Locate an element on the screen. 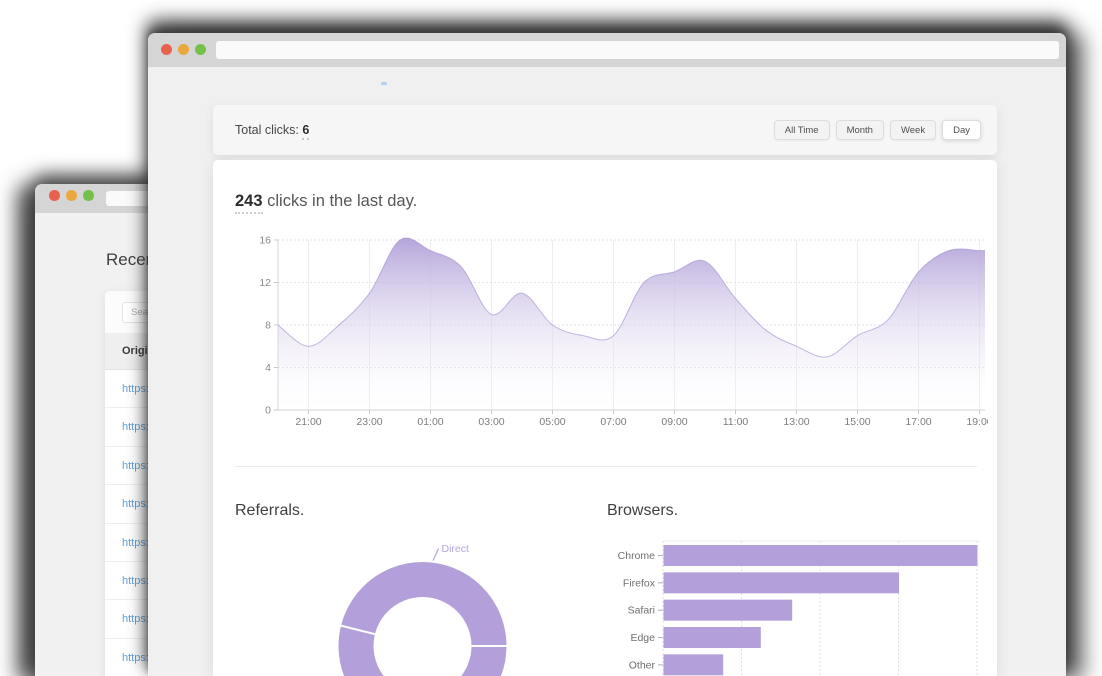 Image resolution: width=1102 pixels, height=676 pixels. svg-text: 05:00 is located at coordinates (552, 422).